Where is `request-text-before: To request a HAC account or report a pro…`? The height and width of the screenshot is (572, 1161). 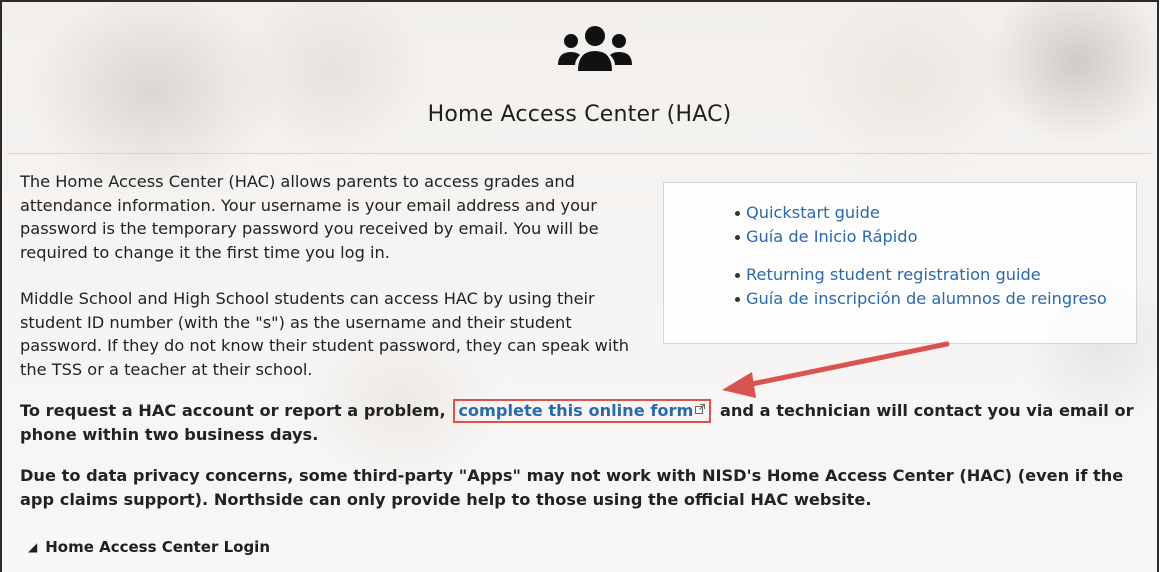 request-text-before: To request a HAC account or report a pro… is located at coordinates (236, 410).